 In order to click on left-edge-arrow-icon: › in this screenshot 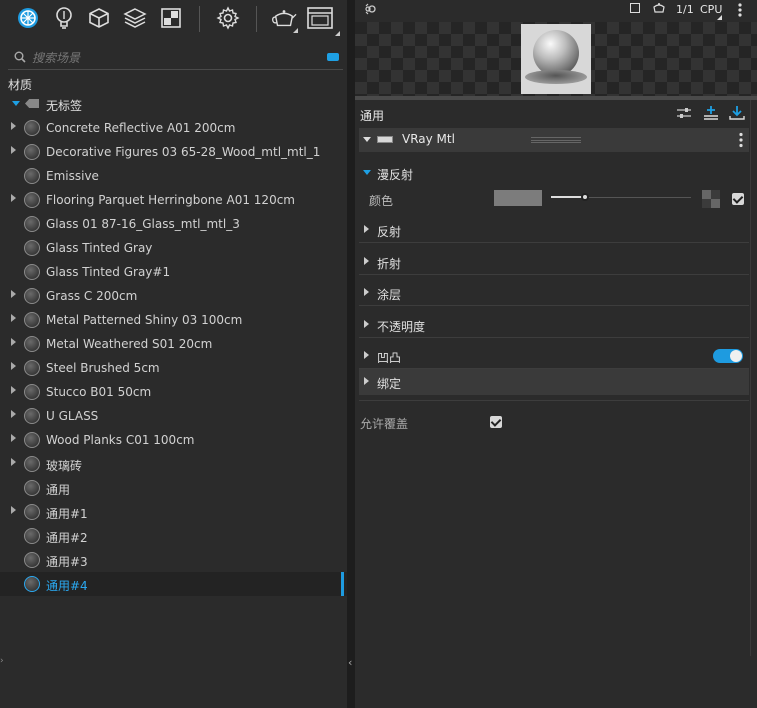, I will do `click(2, 661)`.